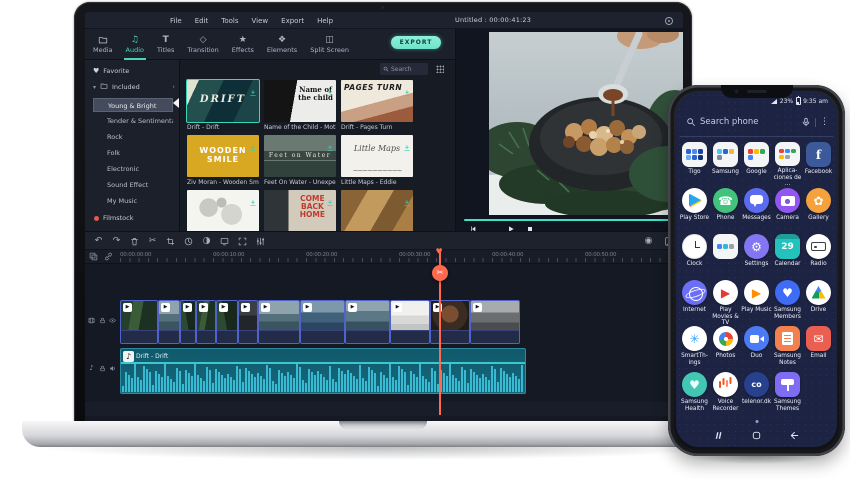 This screenshot has height=479, width=850. I want to click on export-button: EXPORT, so click(416, 42).